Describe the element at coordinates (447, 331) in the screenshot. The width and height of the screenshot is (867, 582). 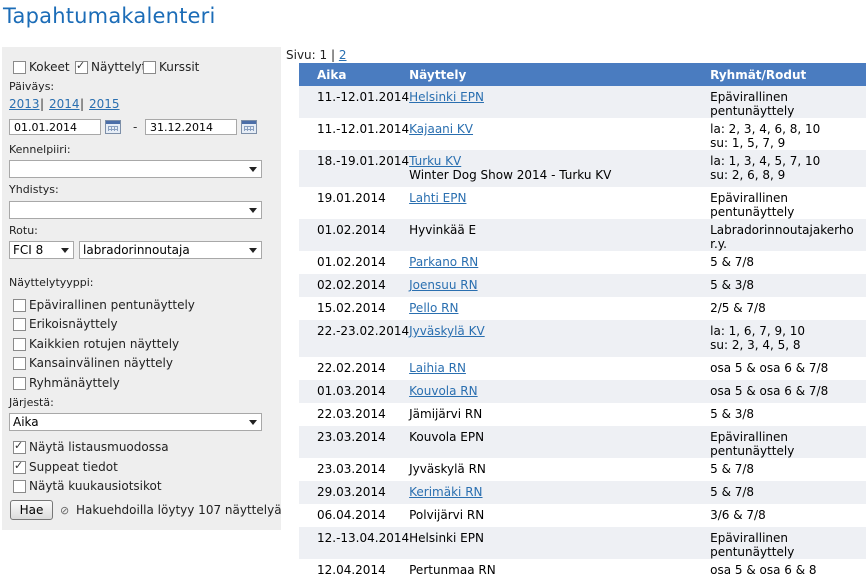
I see `event-name-link: Jyväskylä KV` at that location.